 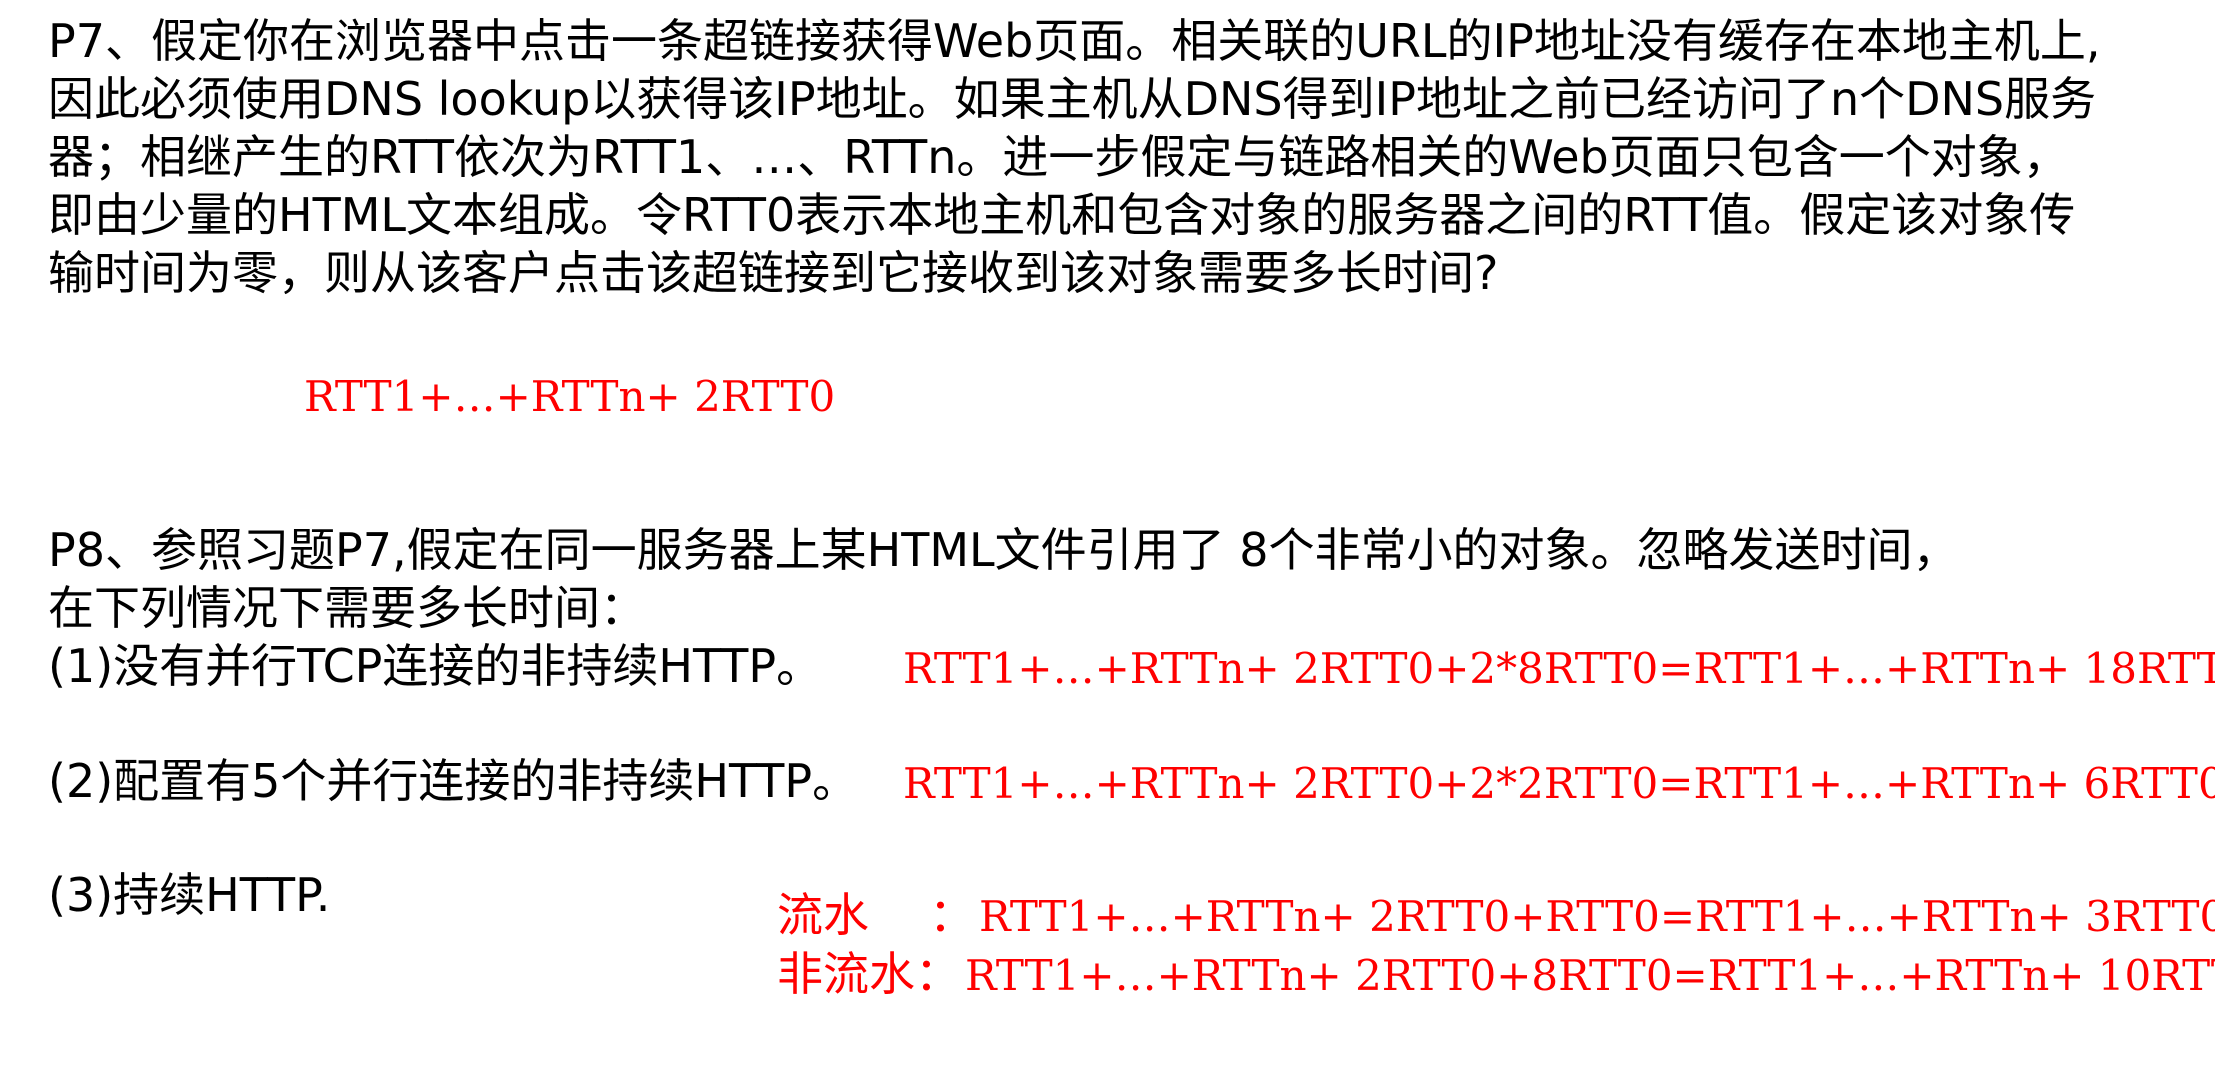 What do you see at coordinates (823, 915) in the screenshot?
I see `pipelined-label: 流水` at bounding box center [823, 915].